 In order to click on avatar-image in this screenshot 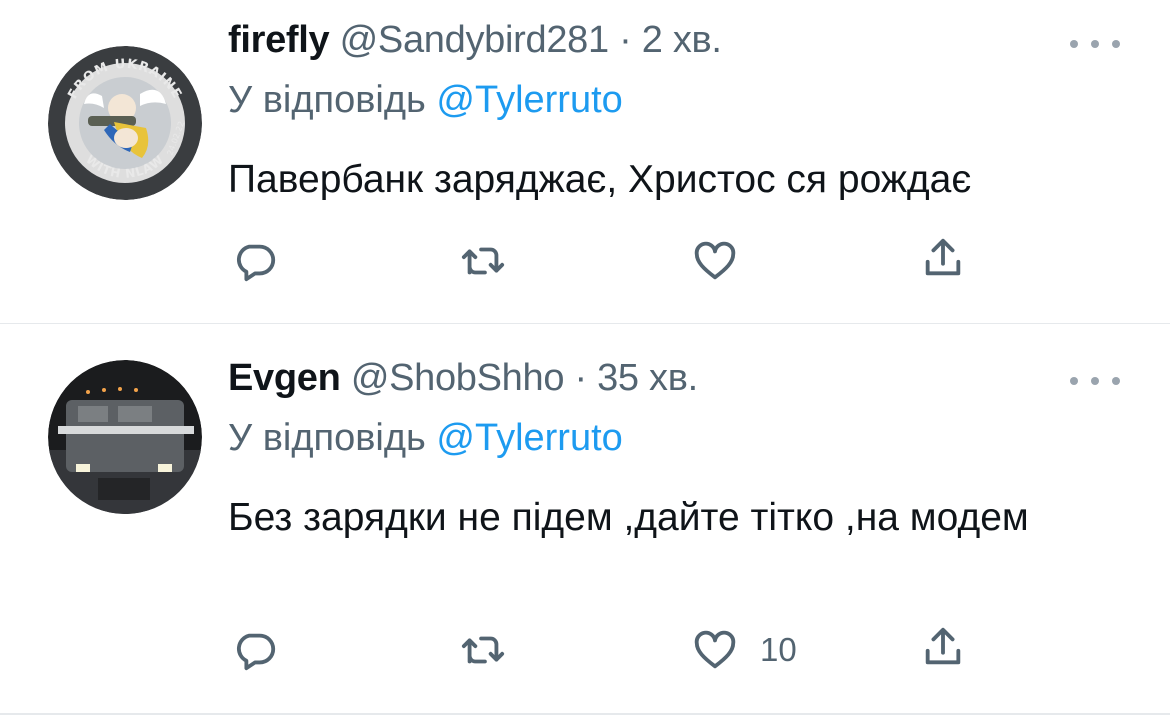, I will do `click(125, 437)`.